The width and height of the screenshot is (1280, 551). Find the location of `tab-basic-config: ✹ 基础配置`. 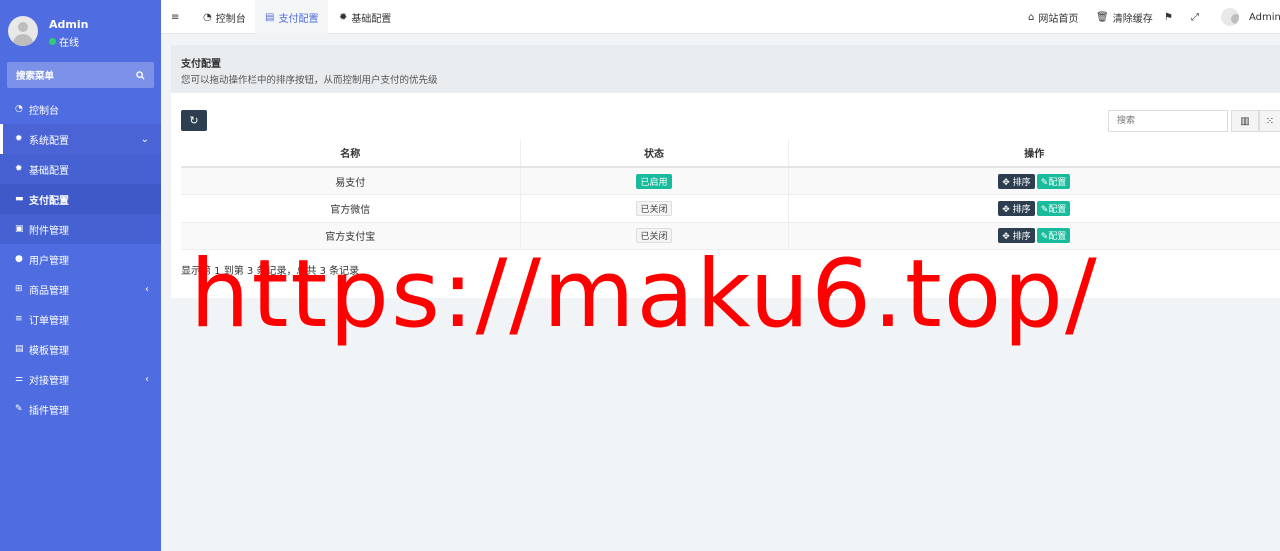

tab-basic-config: ✹ 基础配置 is located at coordinates (365, 17).